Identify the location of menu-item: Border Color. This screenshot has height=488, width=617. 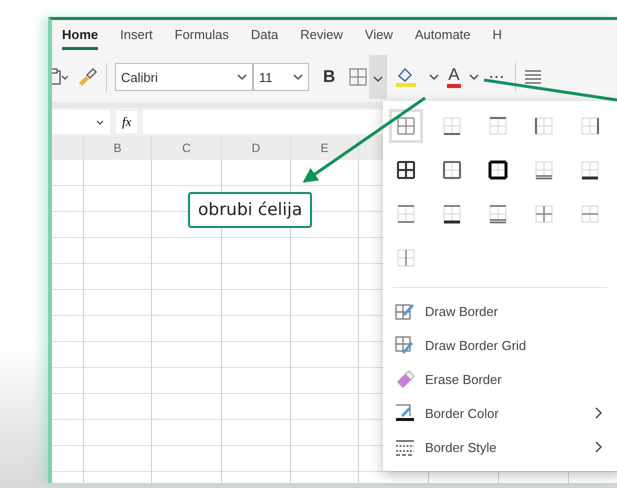
(499, 413).